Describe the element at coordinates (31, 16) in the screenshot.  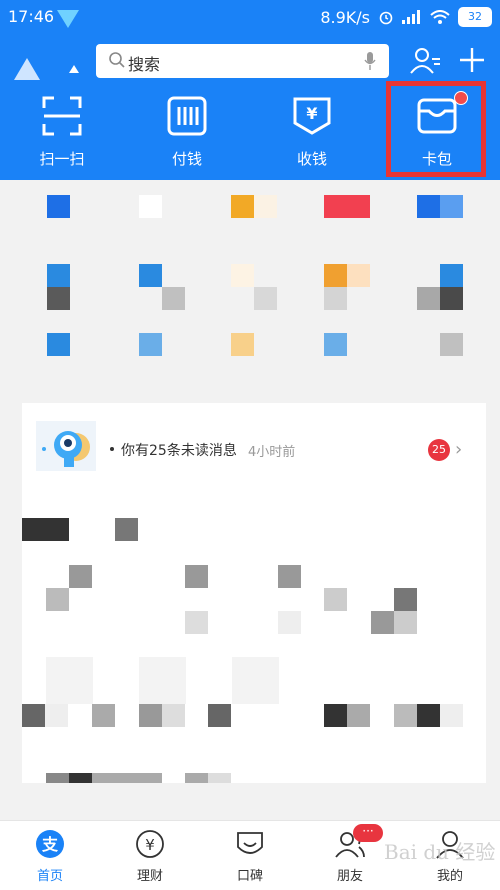
I see `status-time: 17:46` at that location.